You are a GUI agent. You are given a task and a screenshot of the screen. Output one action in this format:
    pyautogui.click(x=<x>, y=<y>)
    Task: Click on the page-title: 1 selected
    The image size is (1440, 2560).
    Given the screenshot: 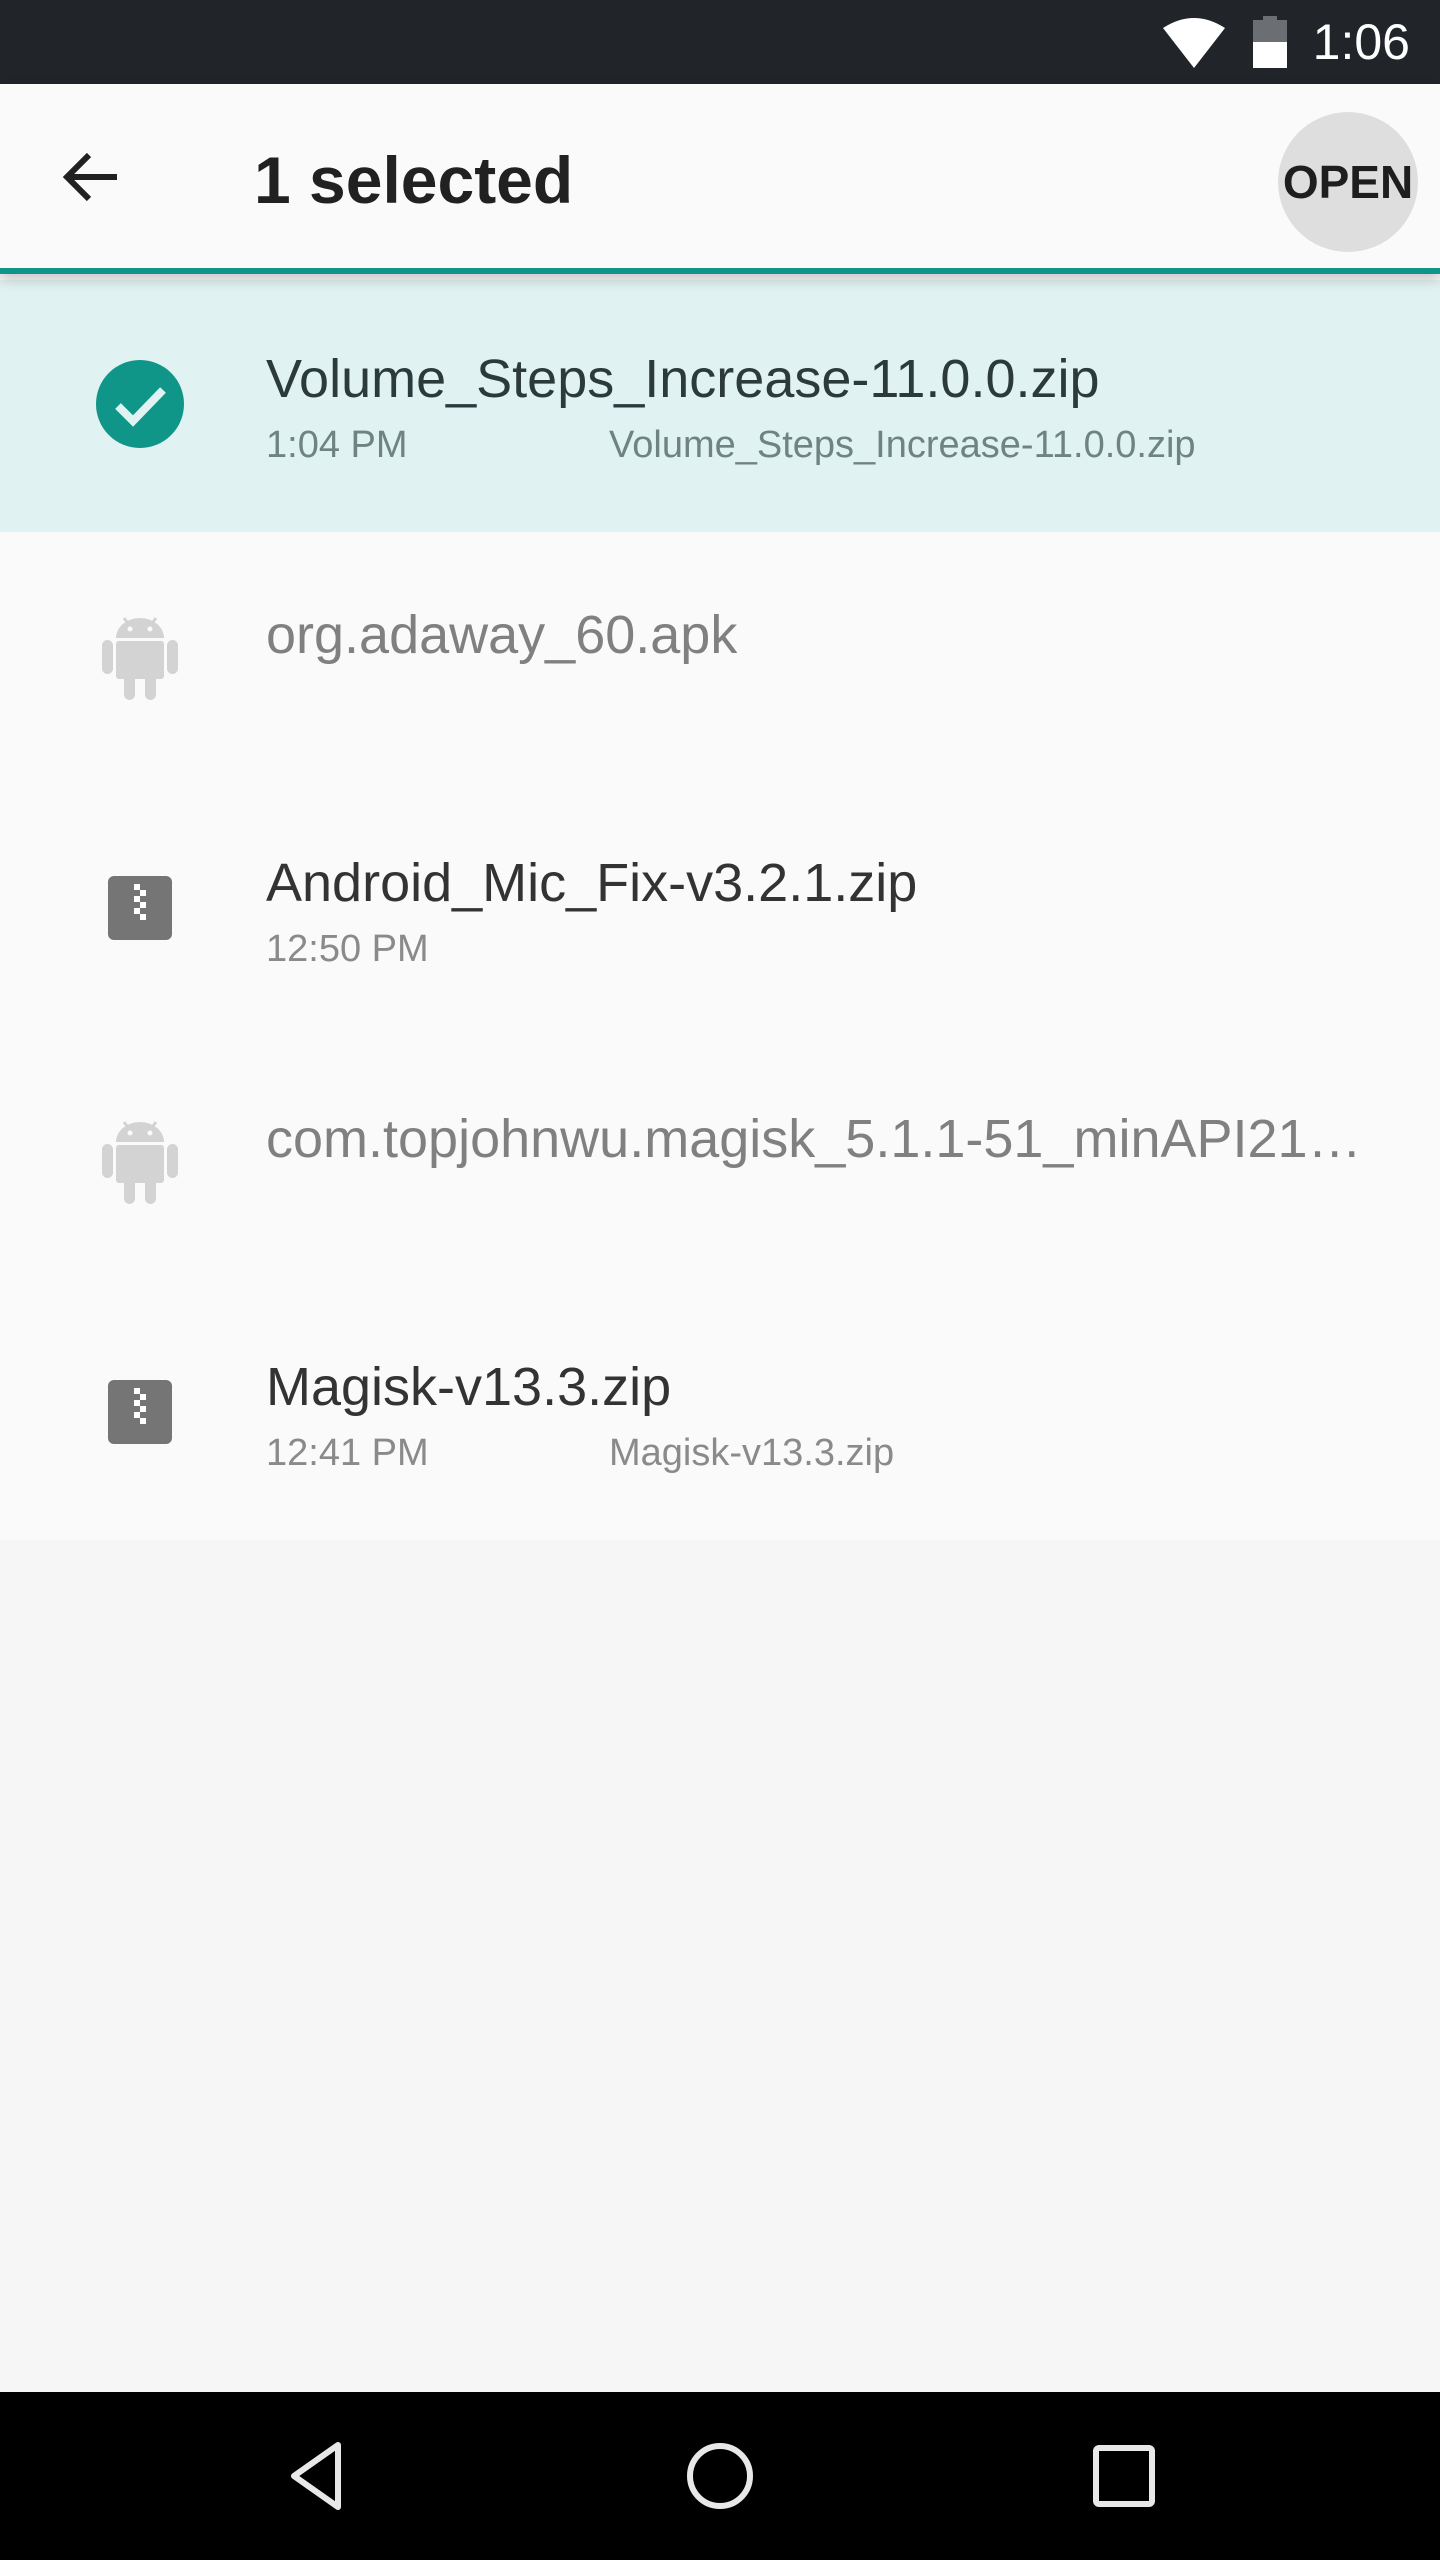 What is the action you would take?
    pyautogui.click(x=414, y=180)
    